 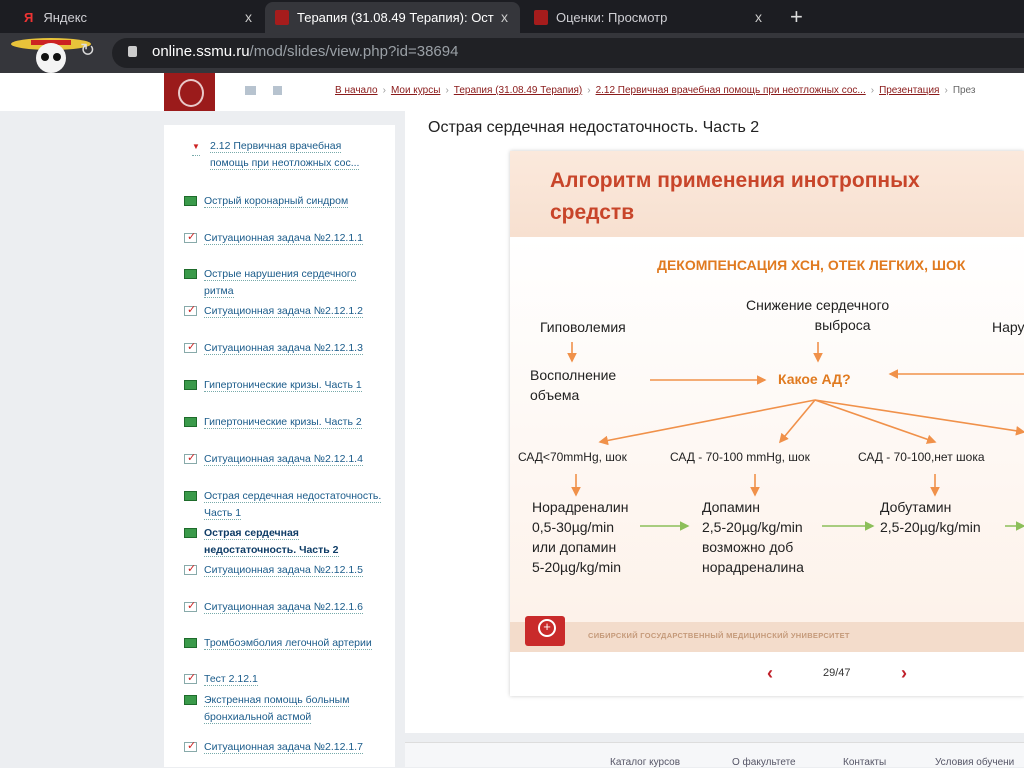 What do you see at coordinates (284, 607) in the screenshot?
I see `sidebar-item: Ситуационная задача №2.12.1.6` at bounding box center [284, 607].